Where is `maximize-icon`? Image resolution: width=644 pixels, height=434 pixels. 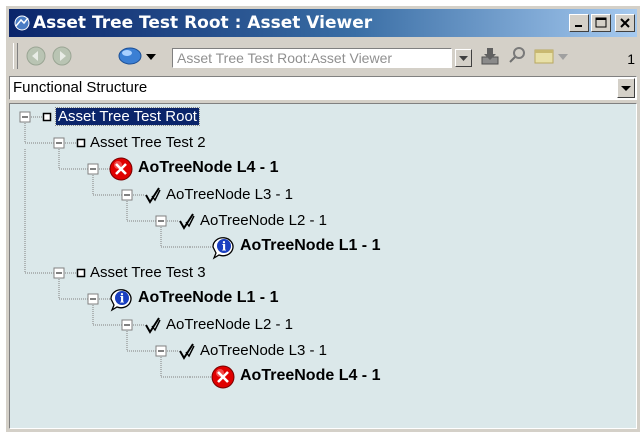
maximize-icon is located at coordinates (601, 22).